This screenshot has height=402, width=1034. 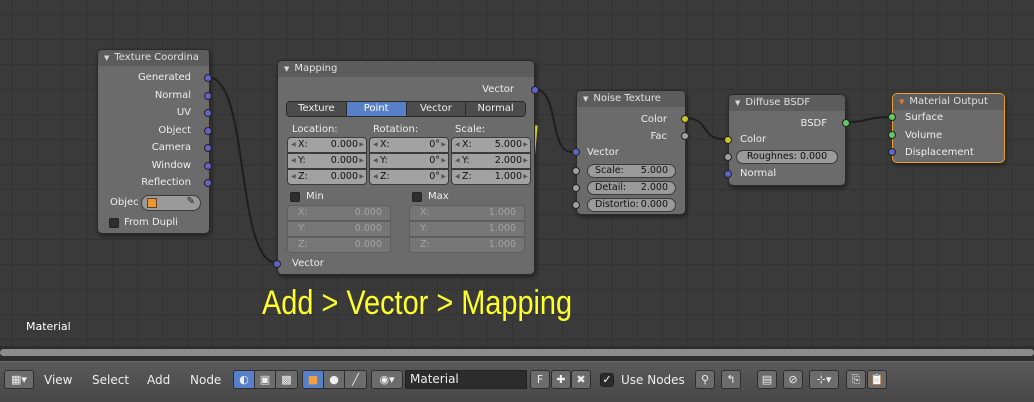 I want to click on input-volume-label: Volume, so click(x=924, y=135).